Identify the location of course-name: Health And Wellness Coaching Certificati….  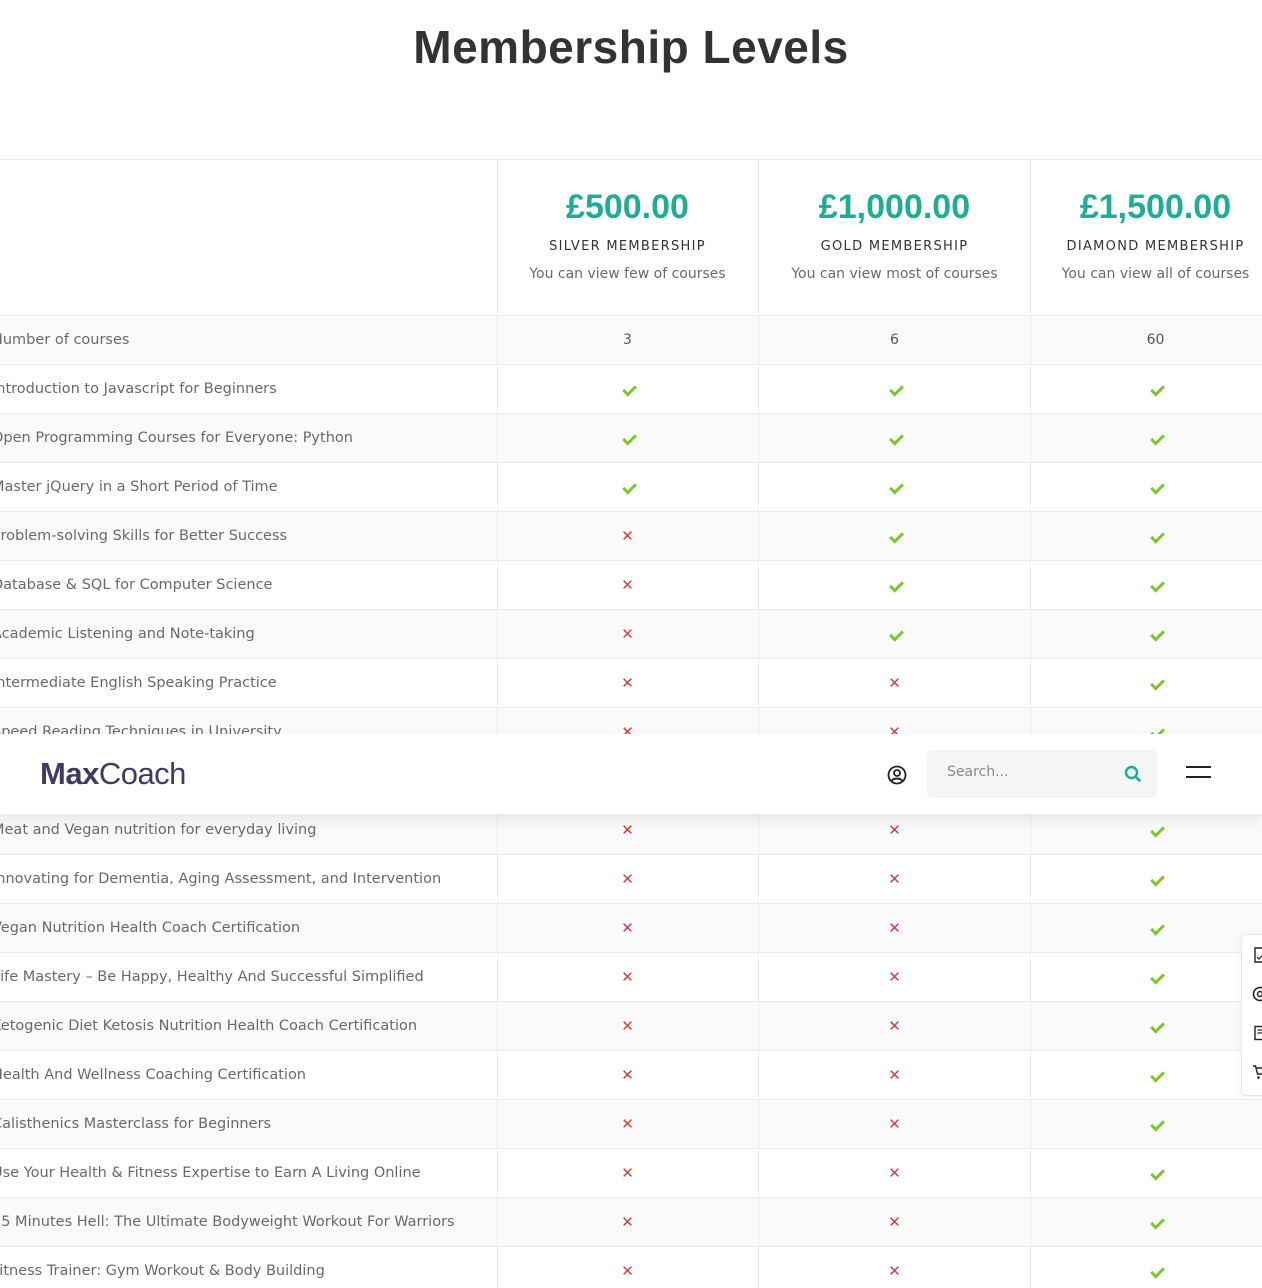
(153, 1075).